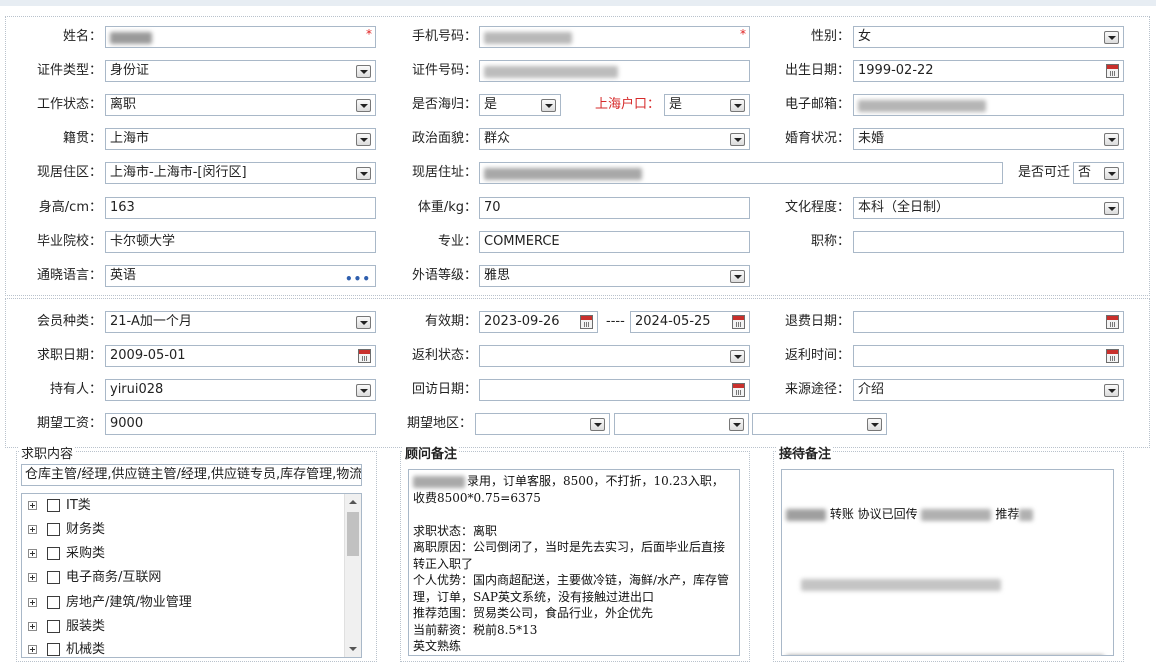 The height and width of the screenshot is (665, 1156). Describe the element at coordinates (353, 649) in the screenshot. I see `scroll-down-icon` at that location.